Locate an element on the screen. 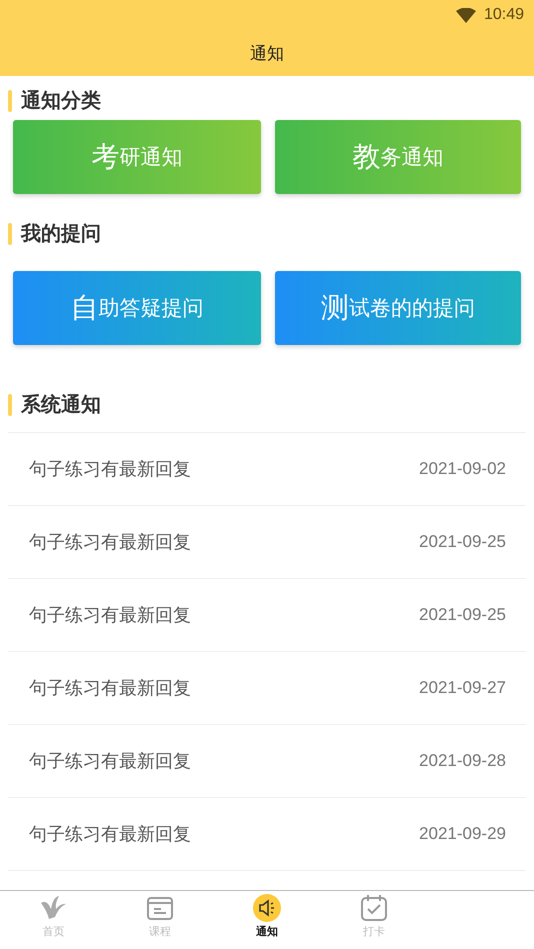  calendar-check-icon is located at coordinates (374, 908).